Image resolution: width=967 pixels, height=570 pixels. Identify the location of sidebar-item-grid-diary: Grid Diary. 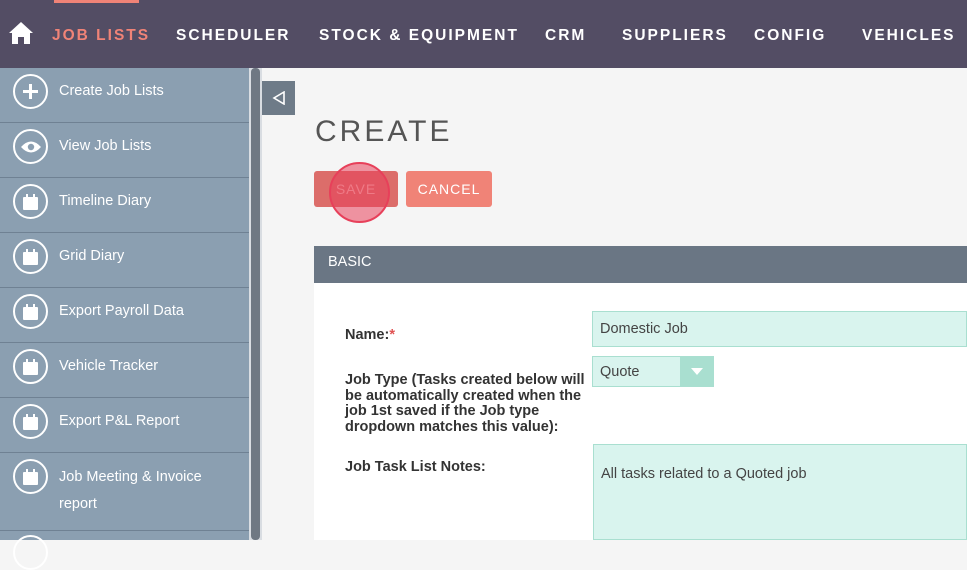
(124, 260).